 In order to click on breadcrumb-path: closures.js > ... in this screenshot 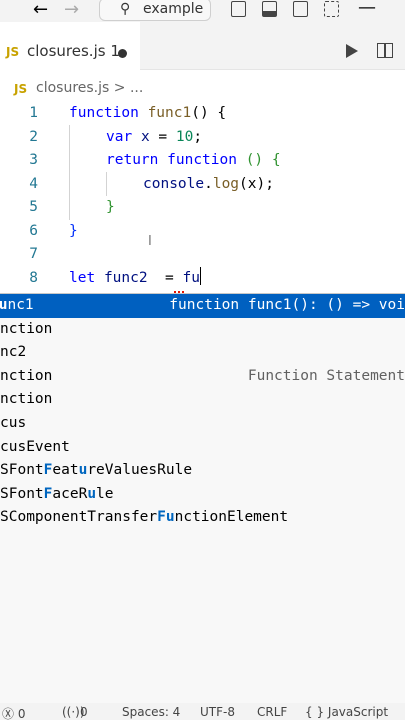, I will do `click(89, 88)`.